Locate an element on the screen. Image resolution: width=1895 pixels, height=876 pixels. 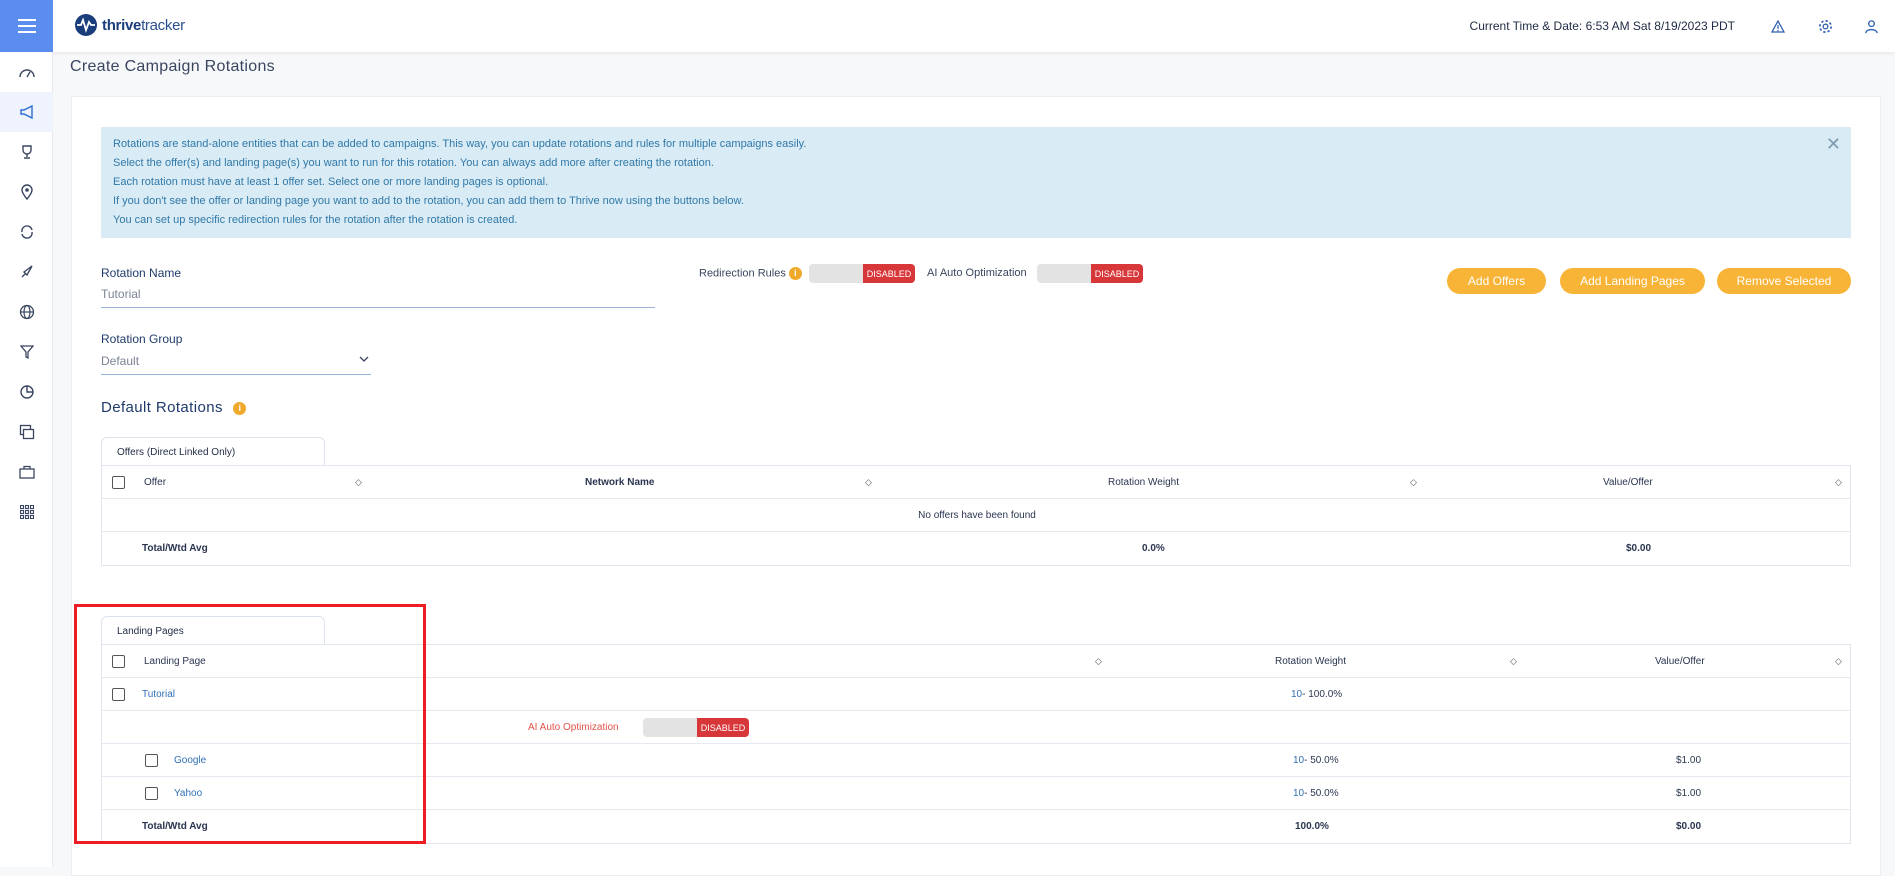
sidebar-item-sources is located at coordinates (26, 192).